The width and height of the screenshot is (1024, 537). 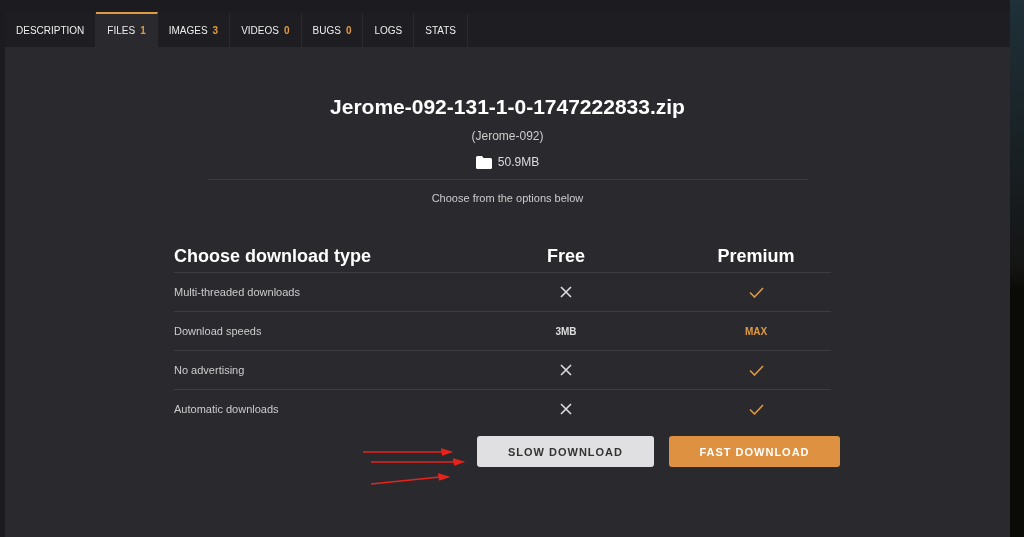 What do you see at coordinates (565, 451) in the screenshot?
I see `slow-download-button: SLOW DOWNLOAD` at bounding box center [565, 451].